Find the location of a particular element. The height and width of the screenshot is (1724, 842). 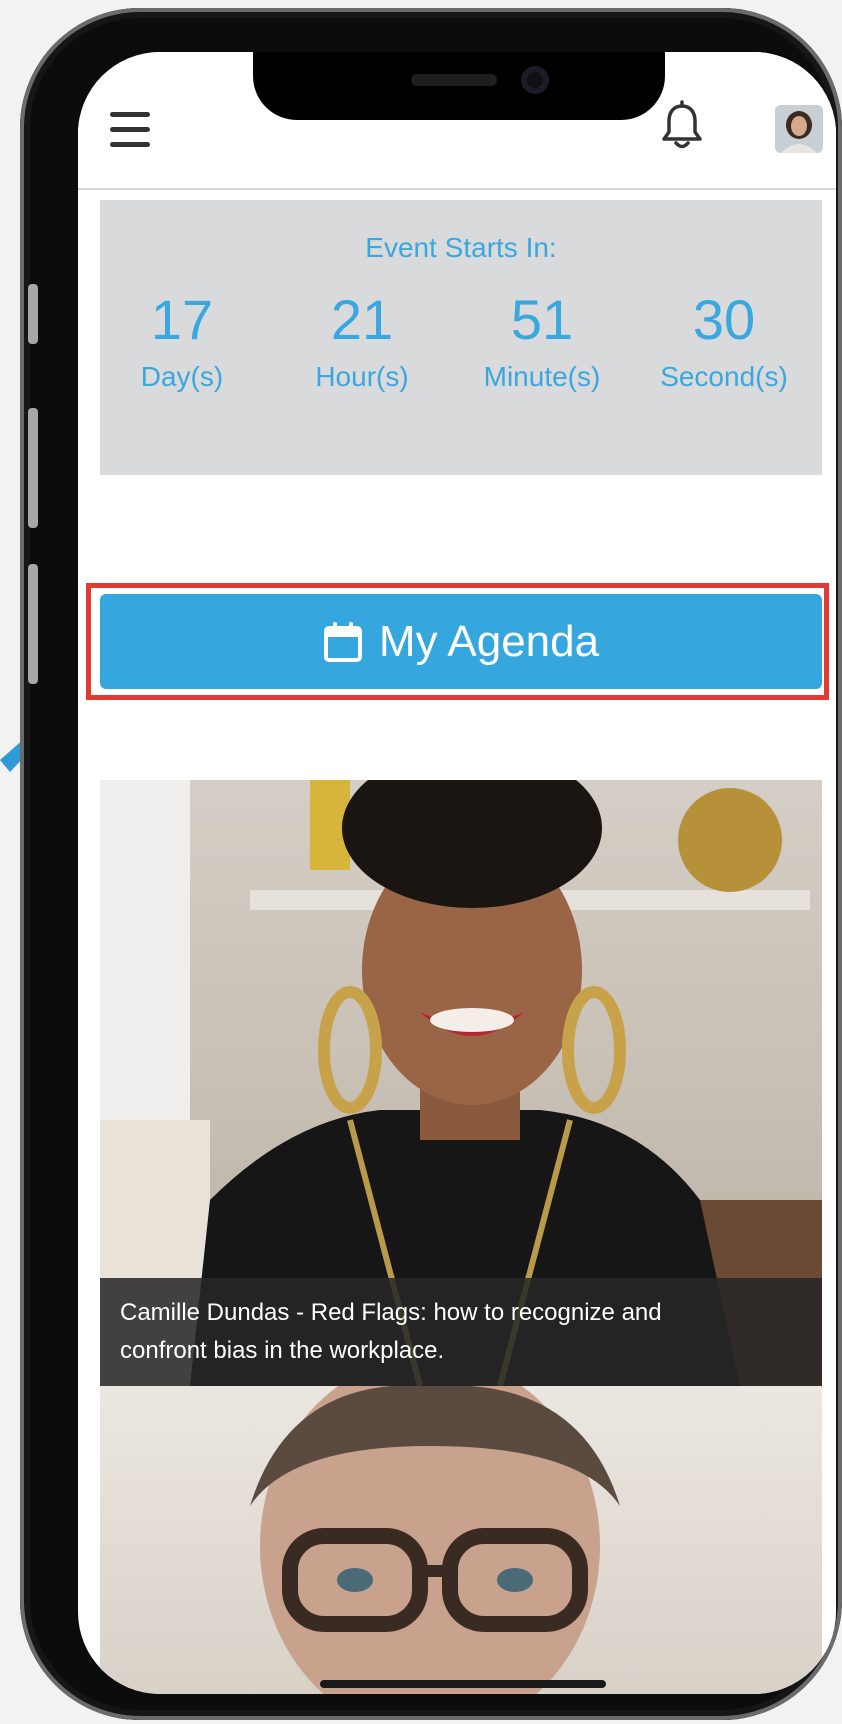

countdown-seconds-value: 30 is located at coordinates (724, 319).